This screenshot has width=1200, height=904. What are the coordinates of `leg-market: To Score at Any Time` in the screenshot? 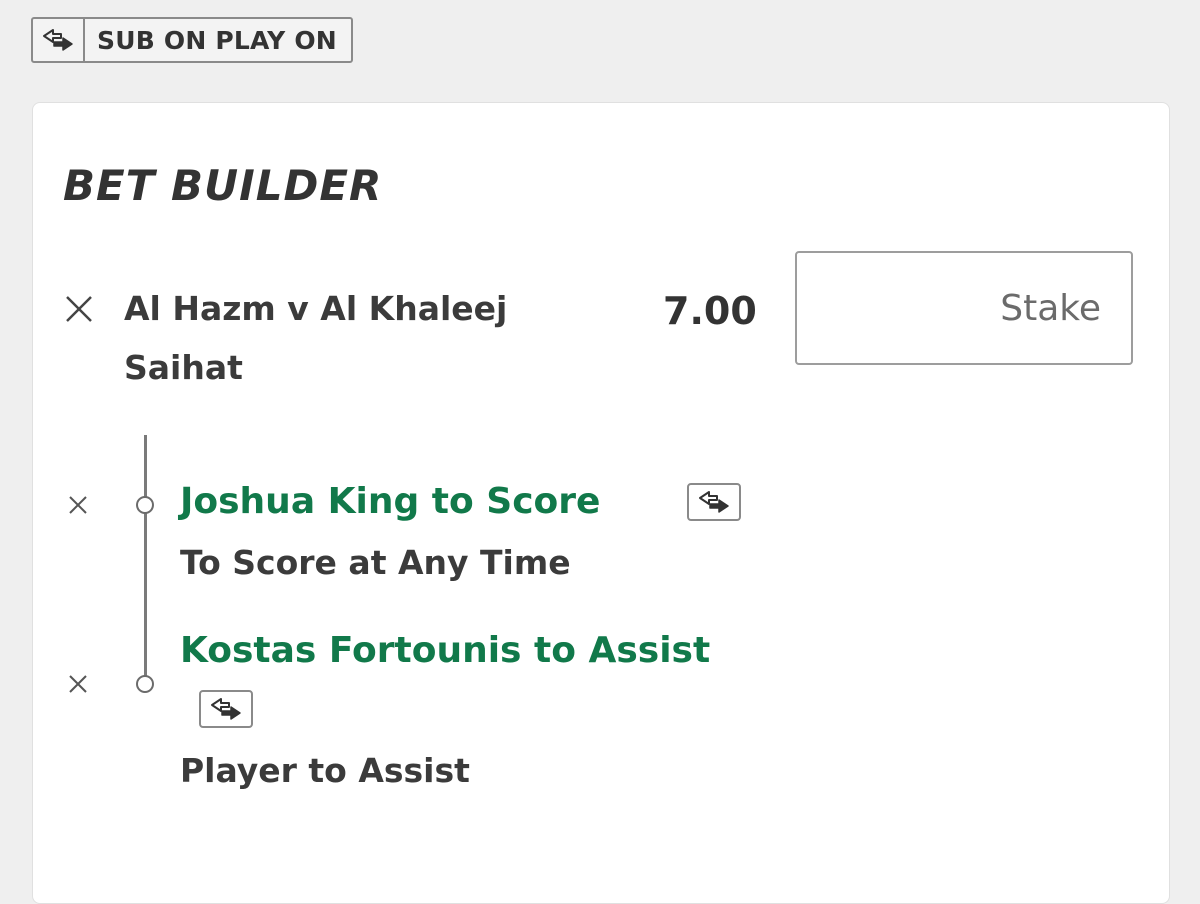 It's located at (375, 562).